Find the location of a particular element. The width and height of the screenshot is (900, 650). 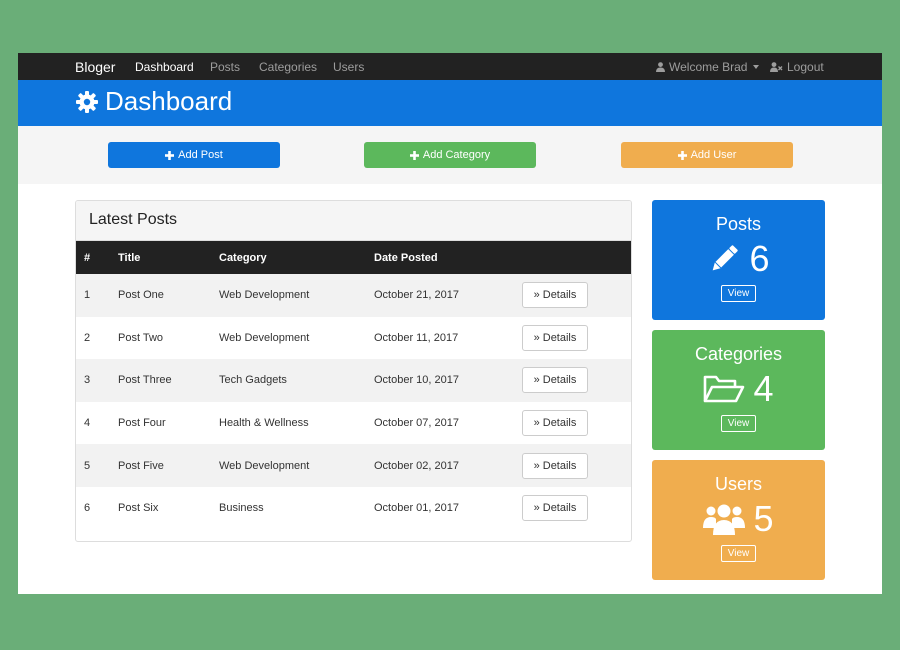

users-stat-card: Users 5 View is located at coordinates (738, 520).